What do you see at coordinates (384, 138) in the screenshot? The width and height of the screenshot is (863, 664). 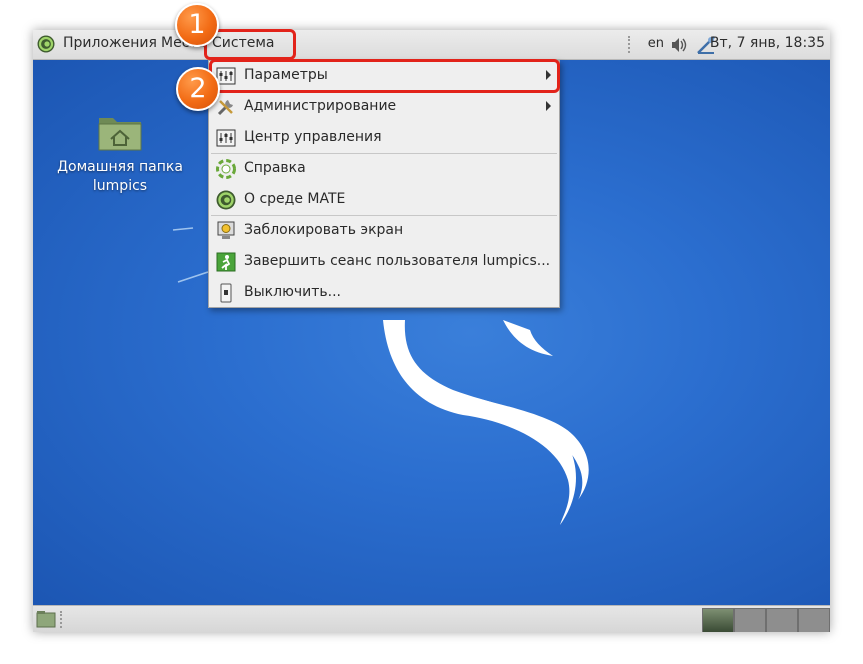 I see `menu-item-control-center: Центр управления` at bounding box center [384, 138].